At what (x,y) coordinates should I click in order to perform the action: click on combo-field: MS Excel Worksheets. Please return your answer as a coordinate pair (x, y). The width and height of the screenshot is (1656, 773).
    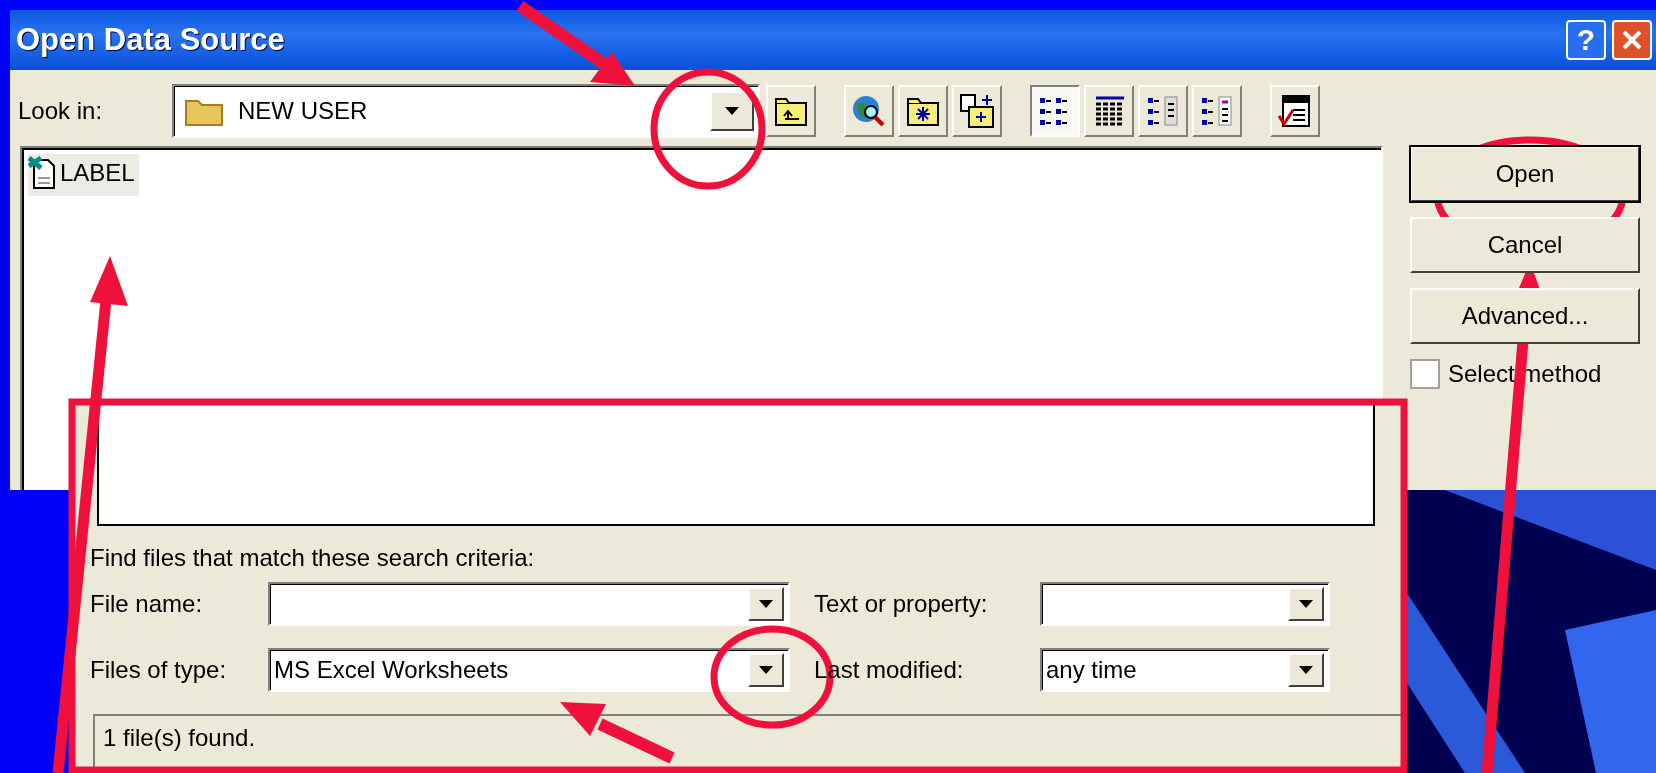
    Looking at the image, I should click on (529, 669).